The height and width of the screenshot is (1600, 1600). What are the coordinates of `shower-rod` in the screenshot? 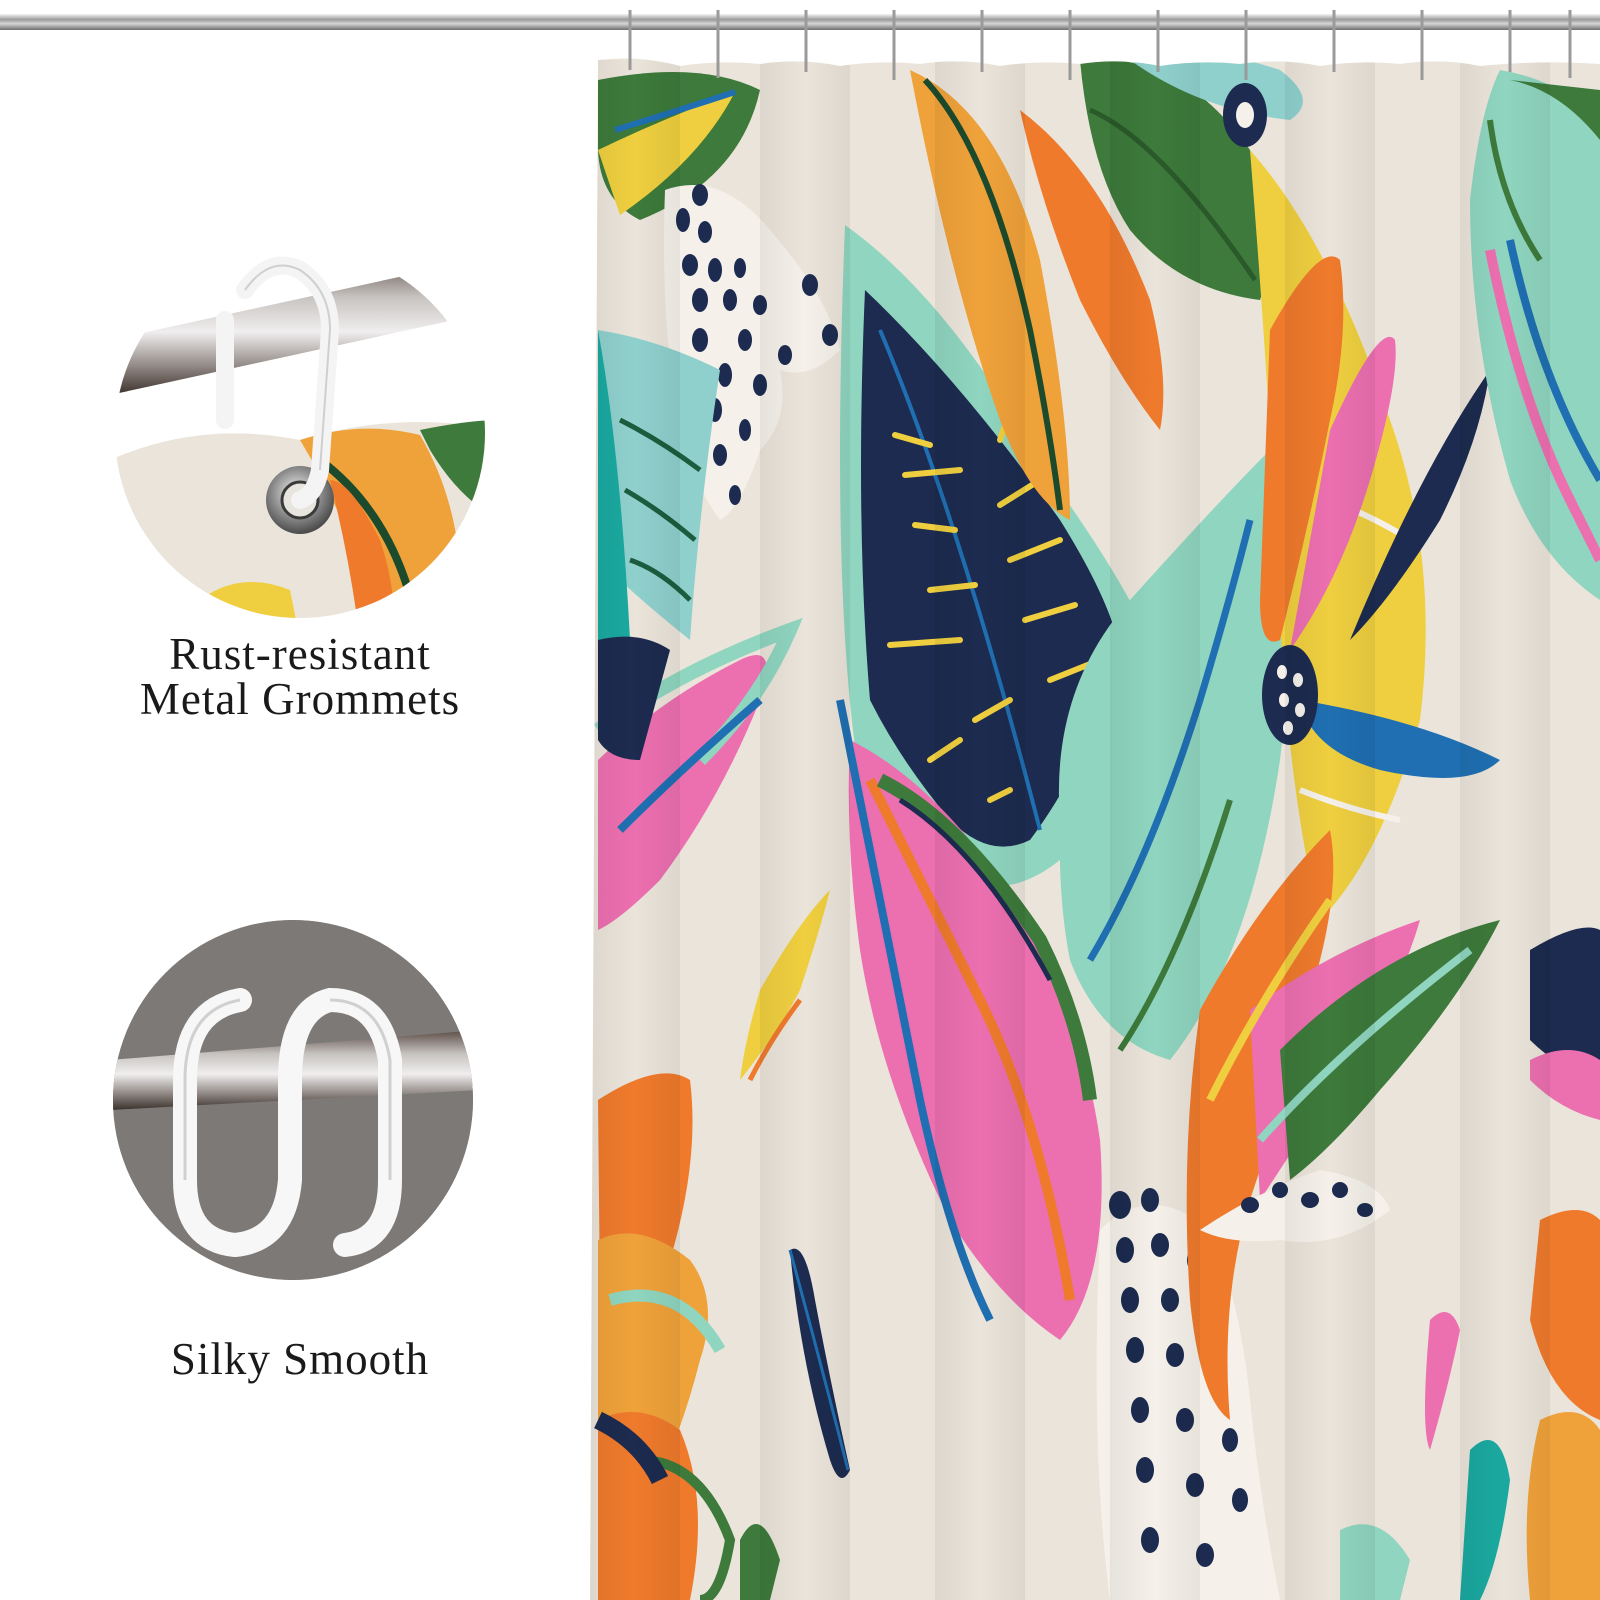 It's located at (800, 22).